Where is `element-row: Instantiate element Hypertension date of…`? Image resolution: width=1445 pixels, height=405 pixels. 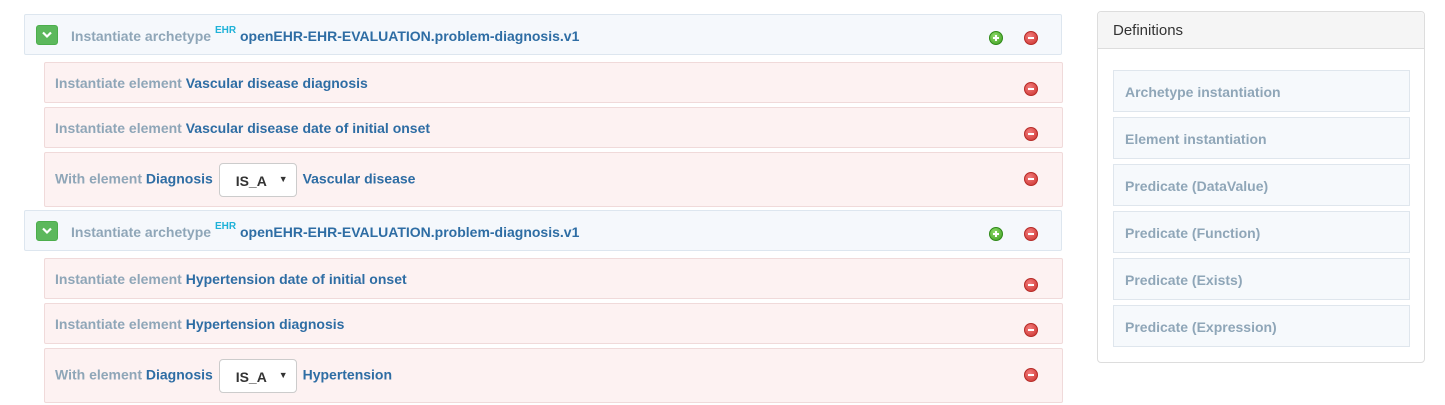 element-row: Instantiate element Hypertension date of… is located at coordinates (553, 278).